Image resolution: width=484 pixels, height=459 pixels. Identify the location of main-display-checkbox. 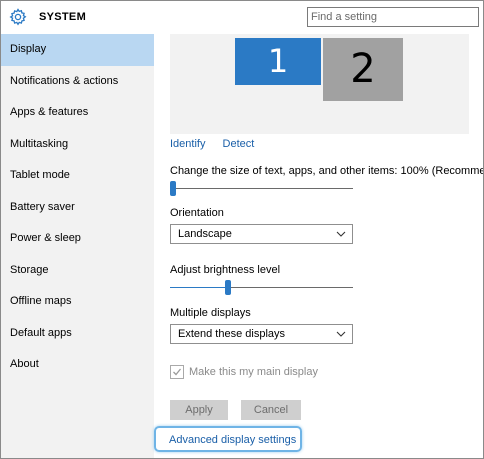
(177, 372).